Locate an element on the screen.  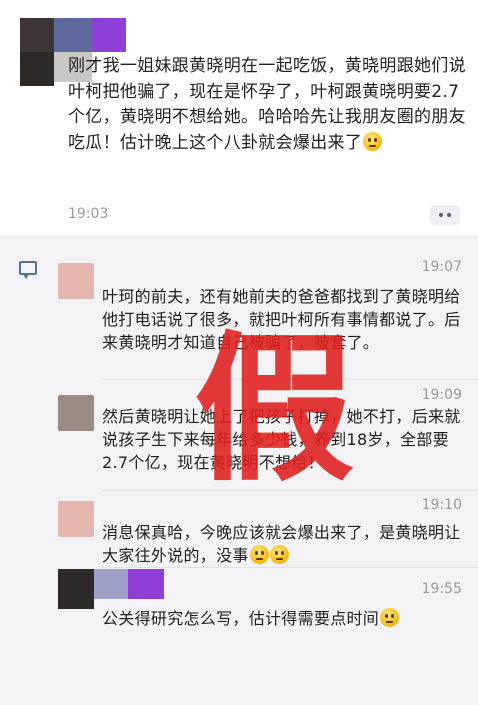
post-timestamp: 19:03 is located at coordinates (88, 214).